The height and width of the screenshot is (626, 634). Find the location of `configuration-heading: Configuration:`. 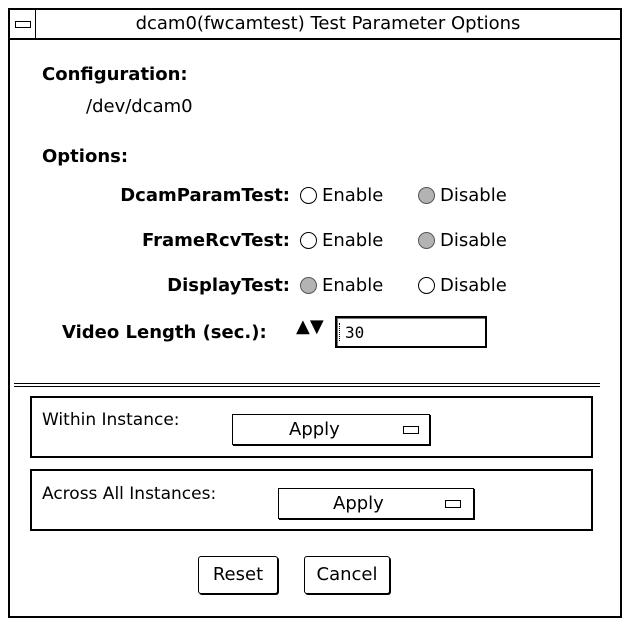

configuration-heading: Configuration: is located at coordinates (115, 74).